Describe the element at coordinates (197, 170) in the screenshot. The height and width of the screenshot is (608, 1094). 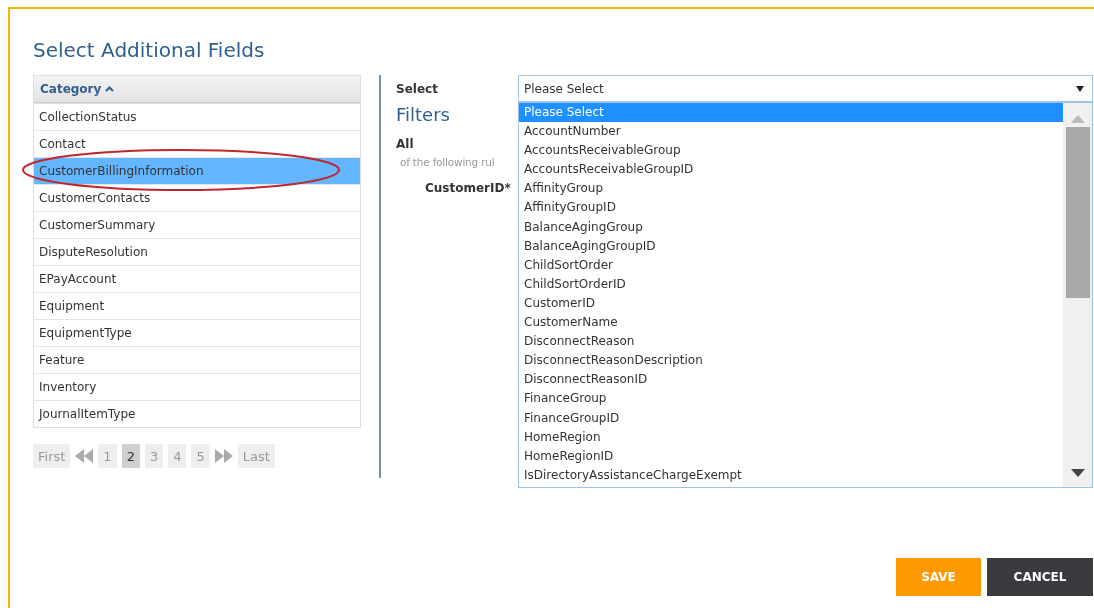
I see `category-row: CustomerBillingInformation` at that location.